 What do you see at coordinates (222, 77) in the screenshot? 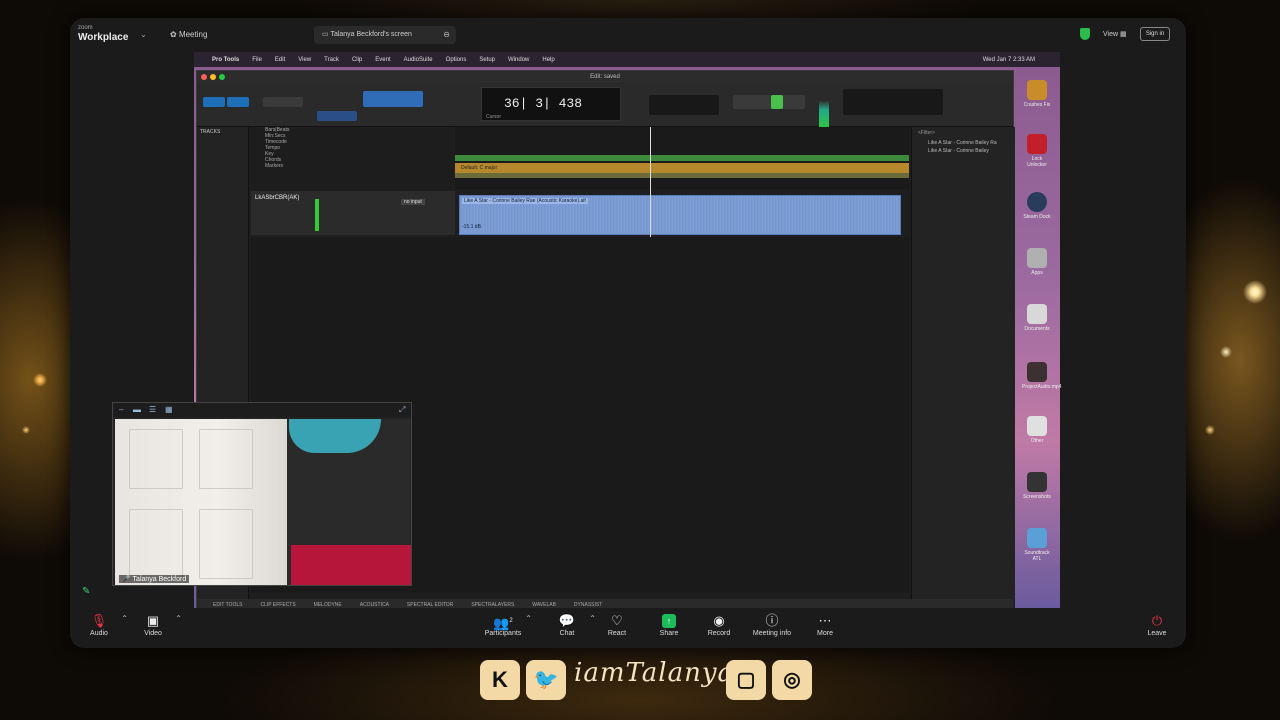
I see `maximize-icon` at bounding box center [222, 77].